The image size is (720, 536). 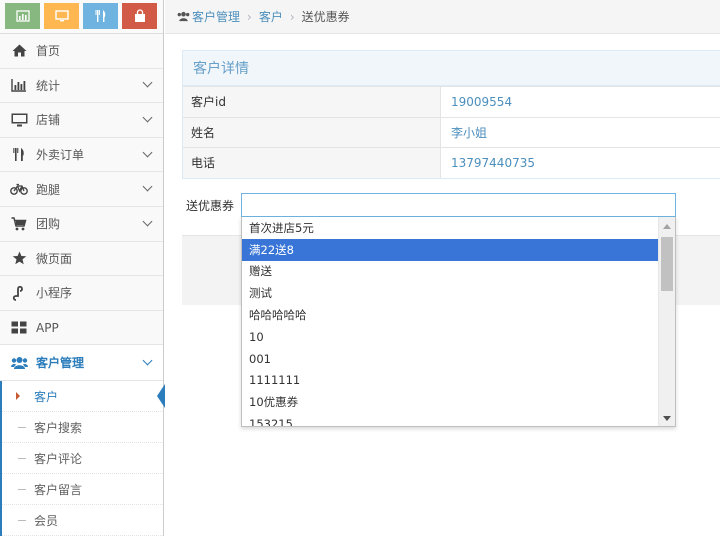 I want to click on breadcrumb-link-customer: 客户, so click(x=271, y=16).